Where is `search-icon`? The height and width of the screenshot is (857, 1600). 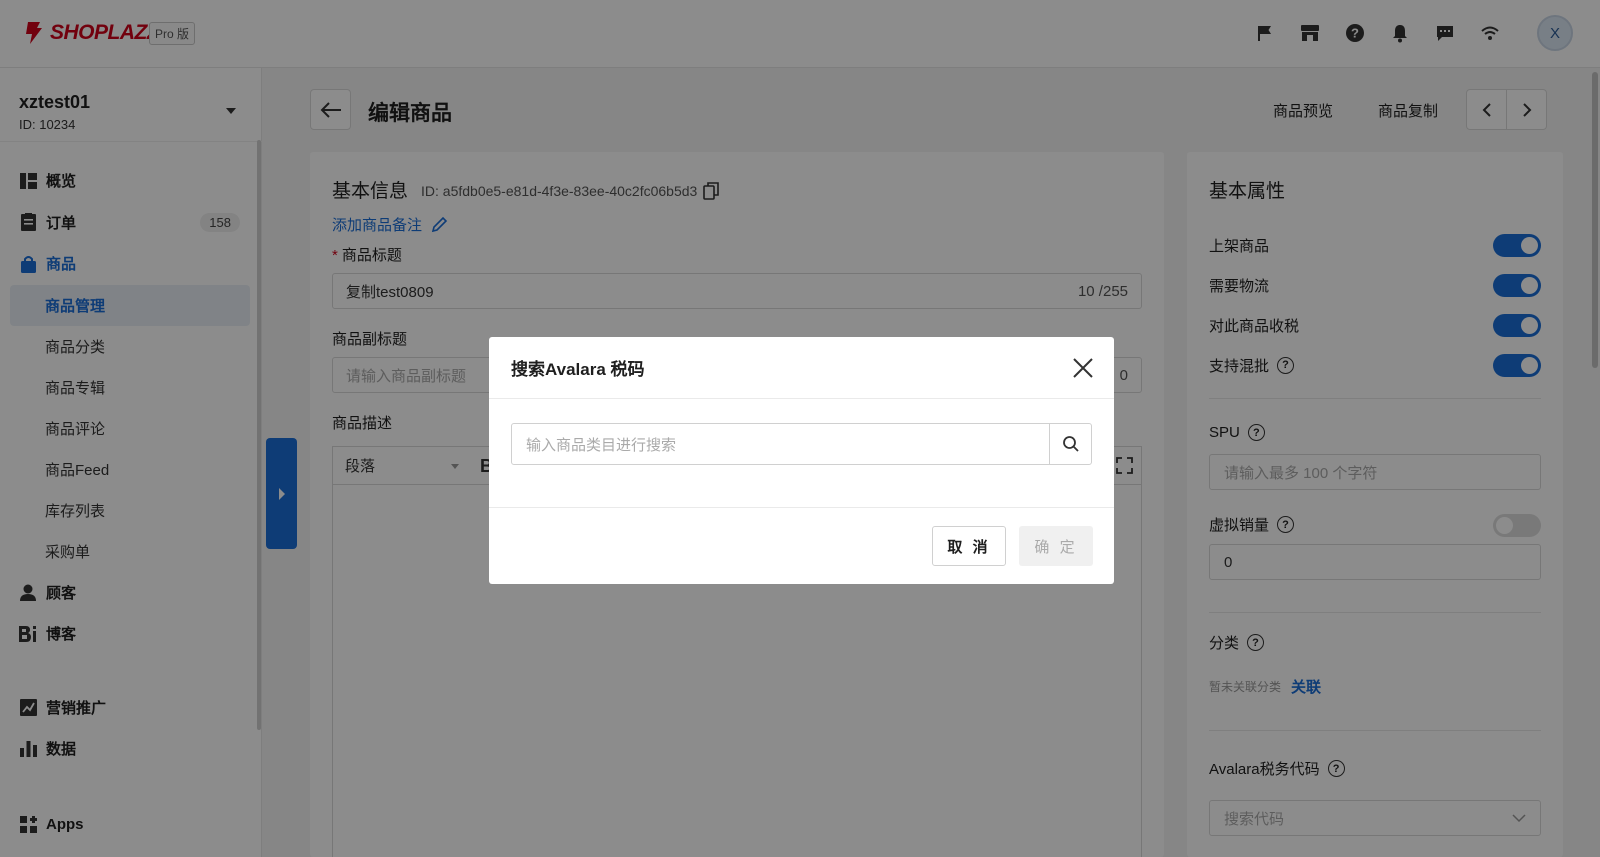 search-icon is located at coordinates (1070, 444).